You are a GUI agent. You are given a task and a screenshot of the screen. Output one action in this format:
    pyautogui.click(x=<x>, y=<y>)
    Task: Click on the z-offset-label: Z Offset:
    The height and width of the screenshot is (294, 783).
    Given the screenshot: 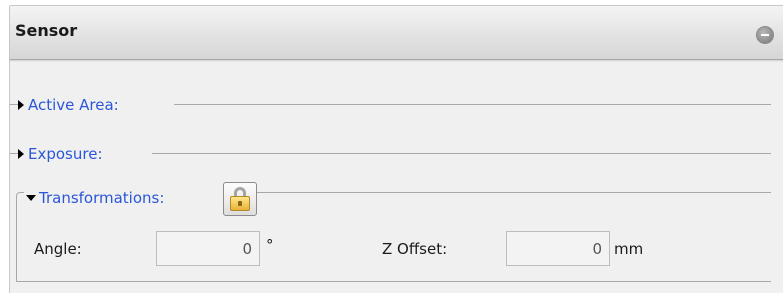 What is the action you would take?
    pyautogui.click(x=415, y=249)
    